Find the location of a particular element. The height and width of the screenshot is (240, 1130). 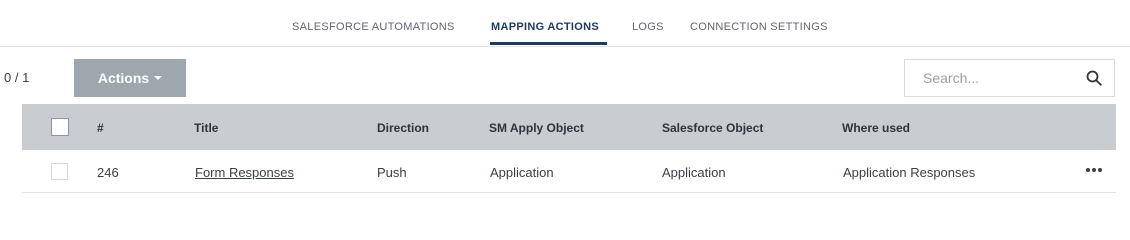

header-direction: Direction is located at coordinates (403, 128).